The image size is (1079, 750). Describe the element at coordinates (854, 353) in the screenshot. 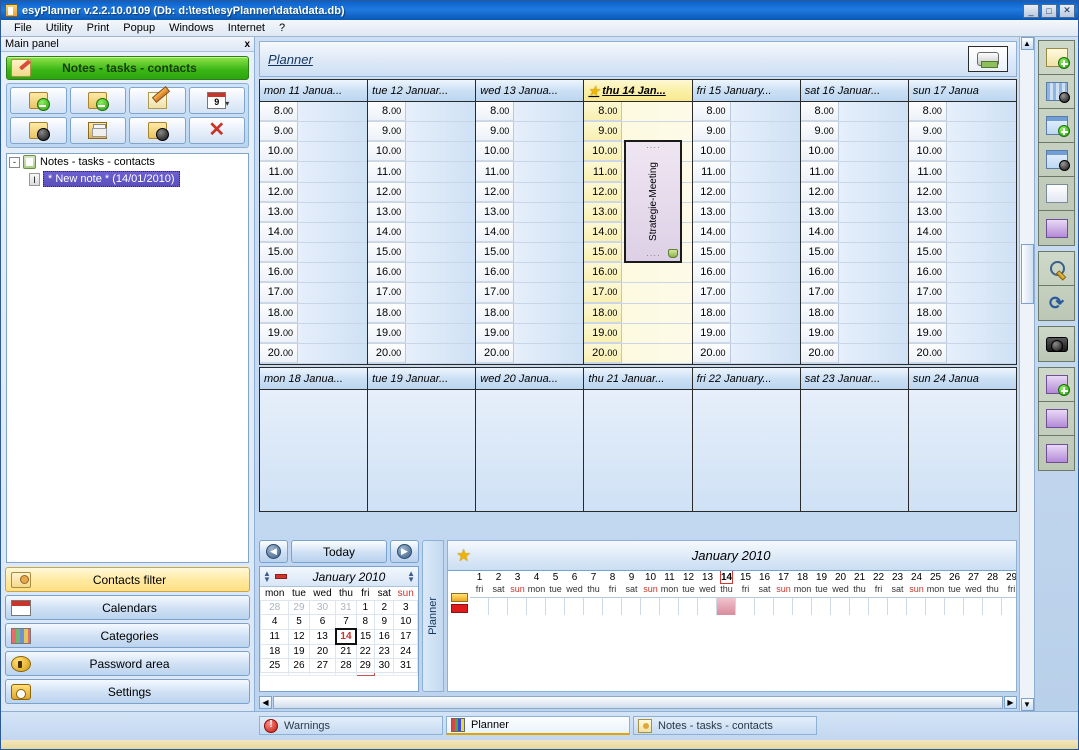

I see `hour-slot: 20. 00` at that location.